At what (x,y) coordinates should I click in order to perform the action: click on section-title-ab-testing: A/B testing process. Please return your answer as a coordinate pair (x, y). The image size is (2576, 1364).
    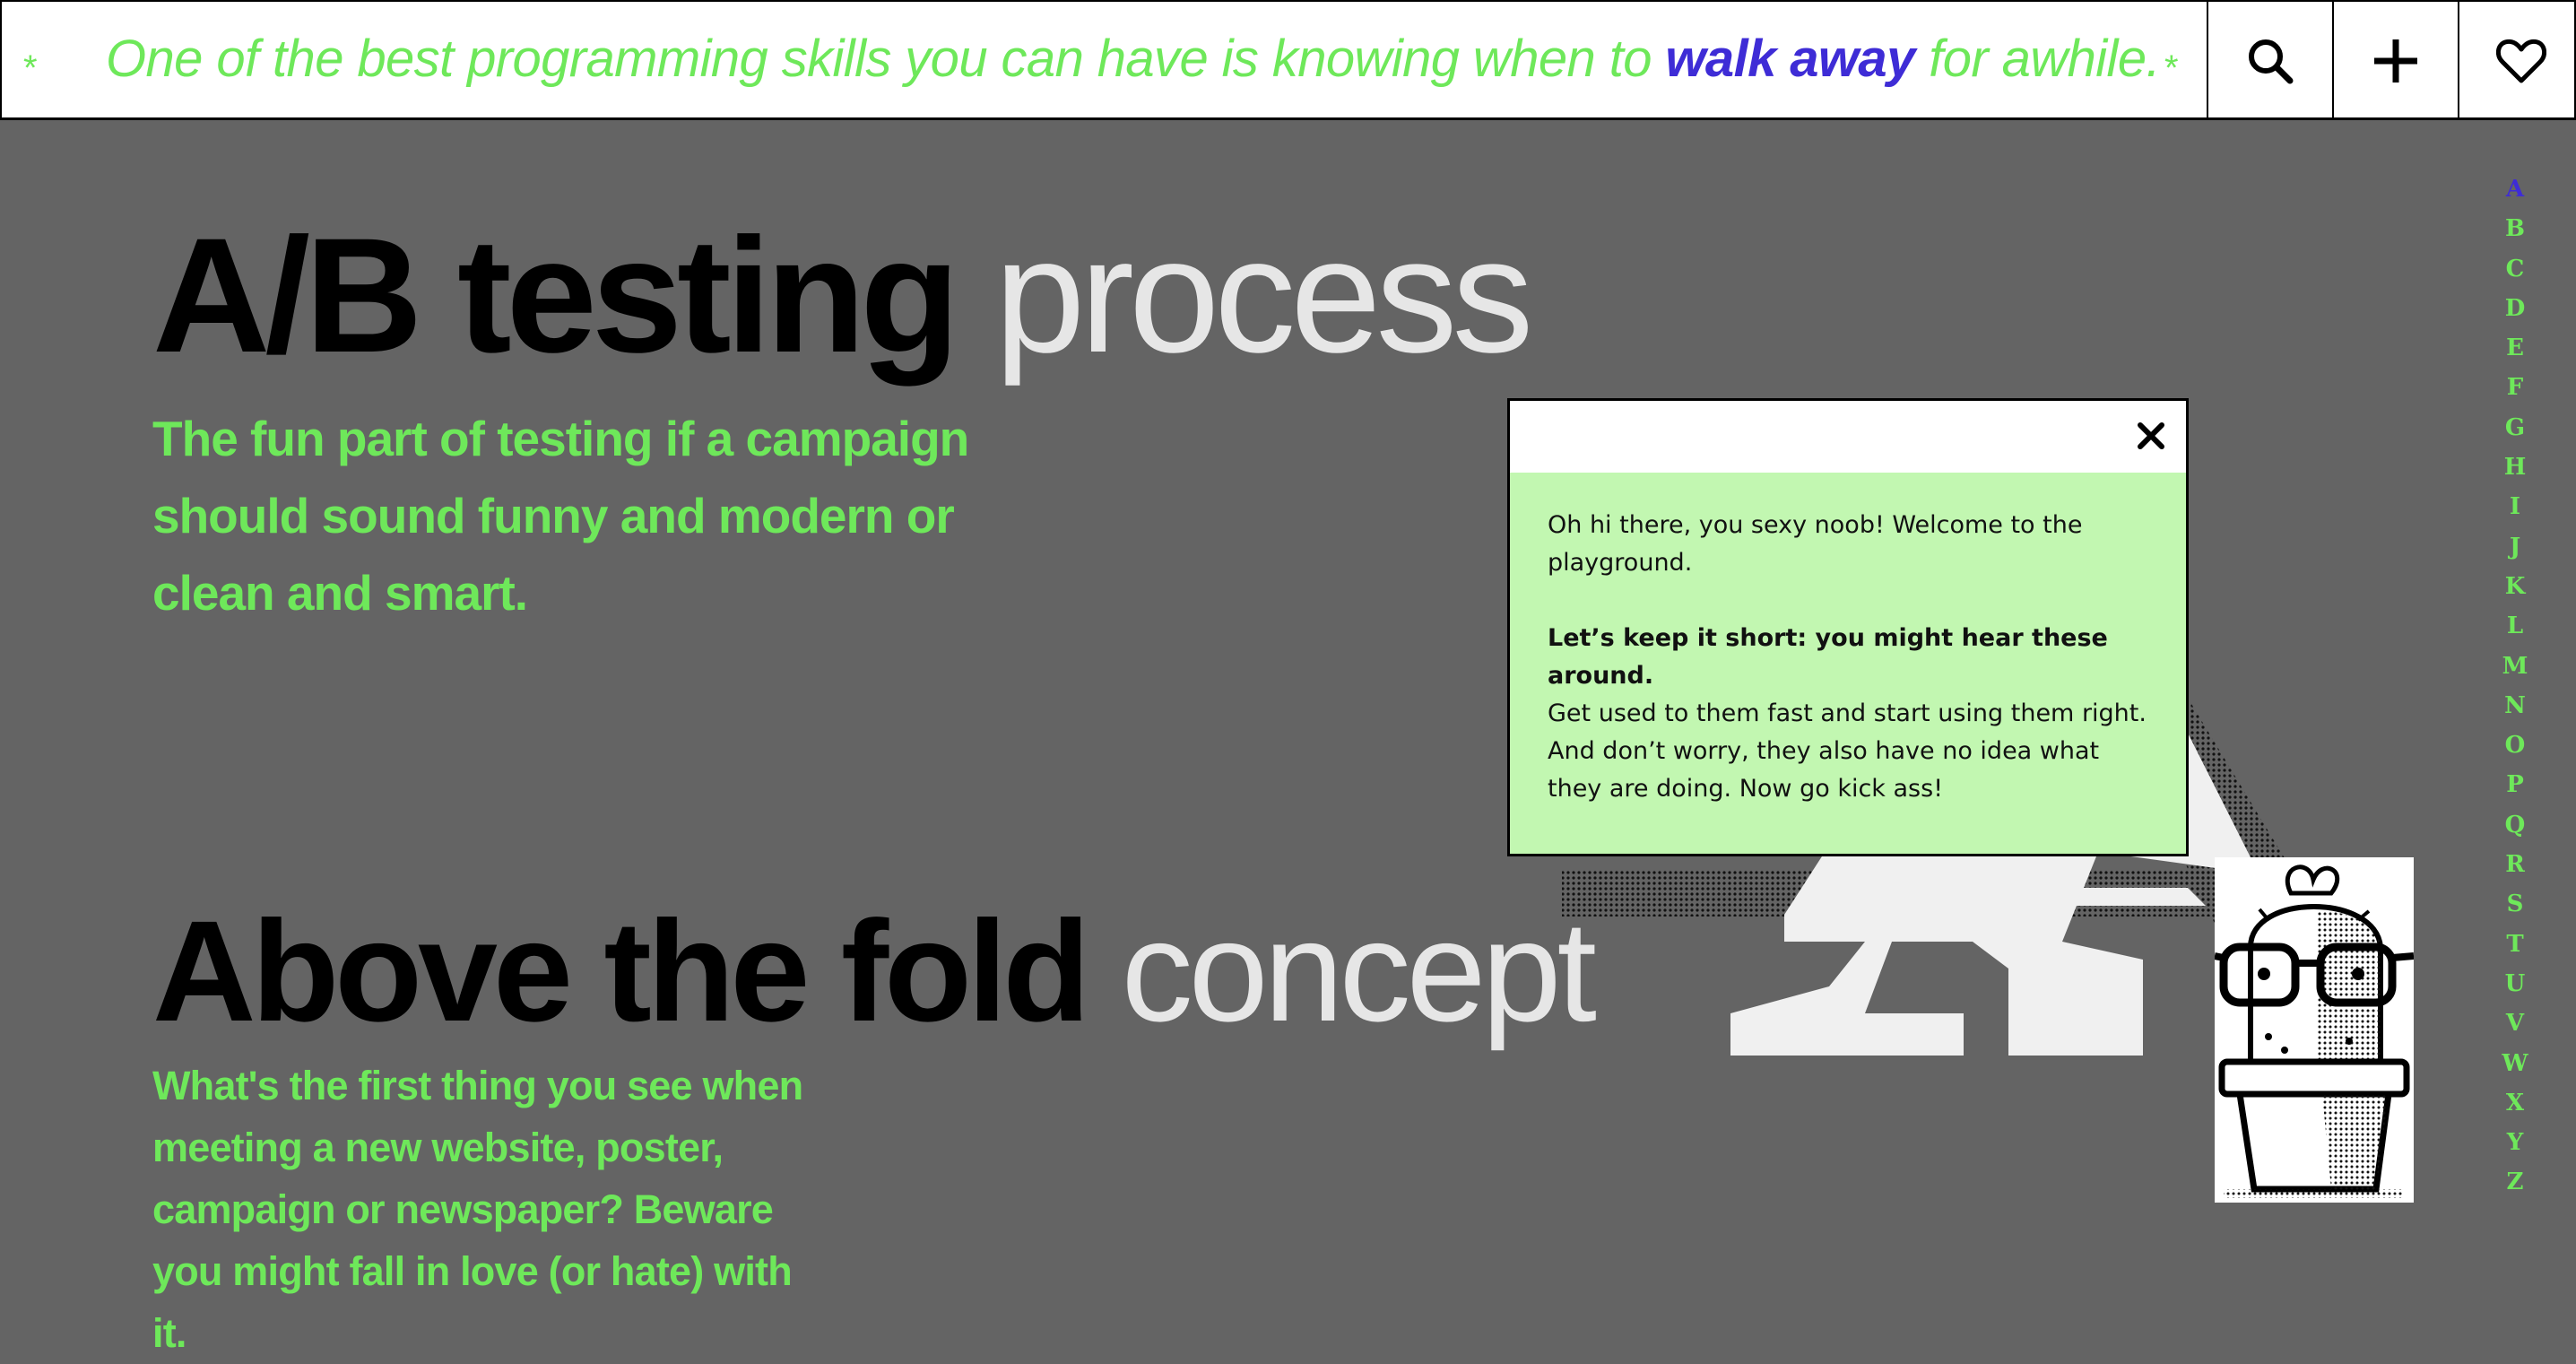
    Looking at the image, I should click on (842, 295).